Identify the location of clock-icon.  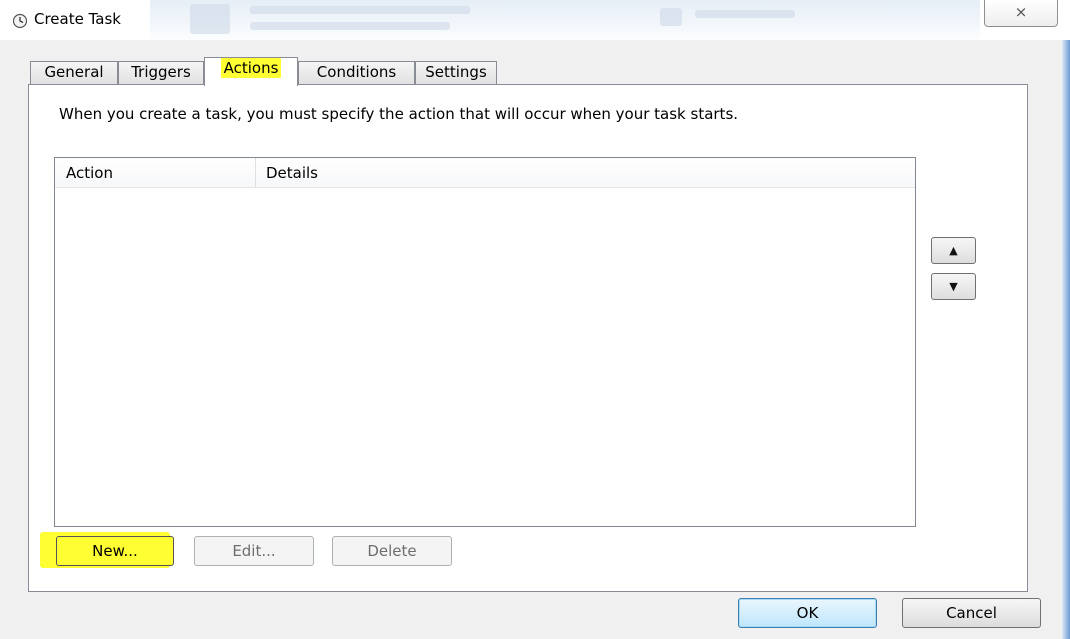
(20, 21).